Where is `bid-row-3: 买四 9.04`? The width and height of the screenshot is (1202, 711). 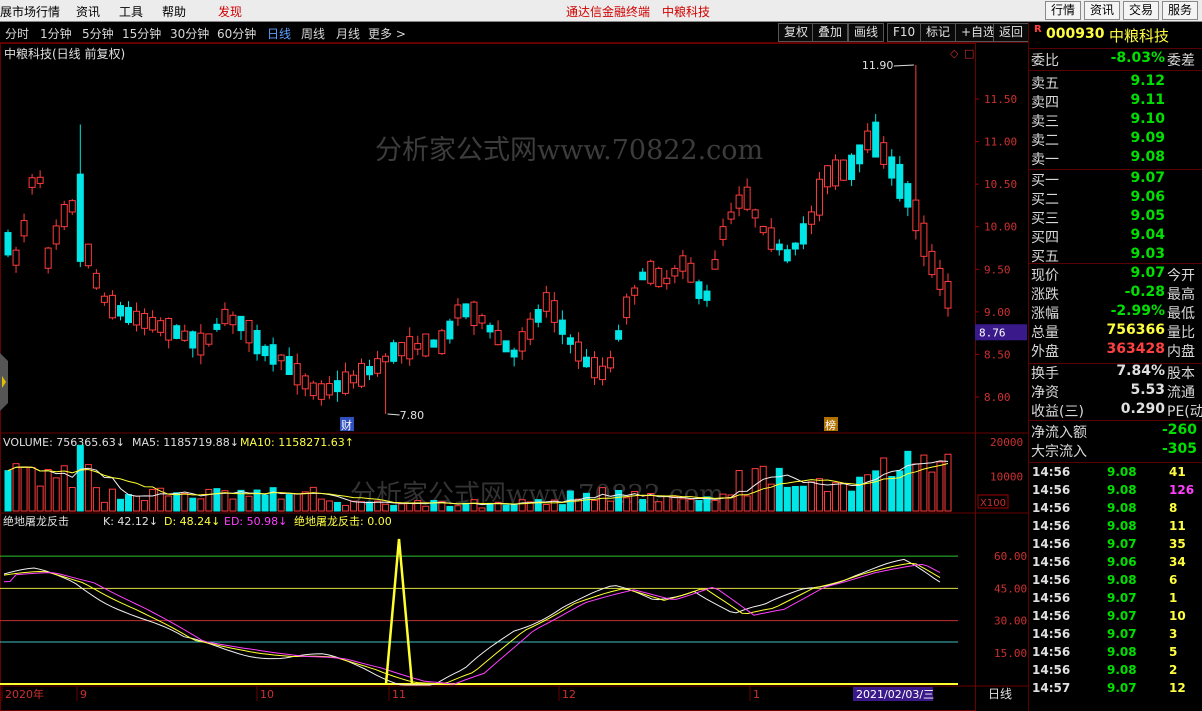
bid-row-3: 买四 9.04 is located at coordinates (1115, 236).